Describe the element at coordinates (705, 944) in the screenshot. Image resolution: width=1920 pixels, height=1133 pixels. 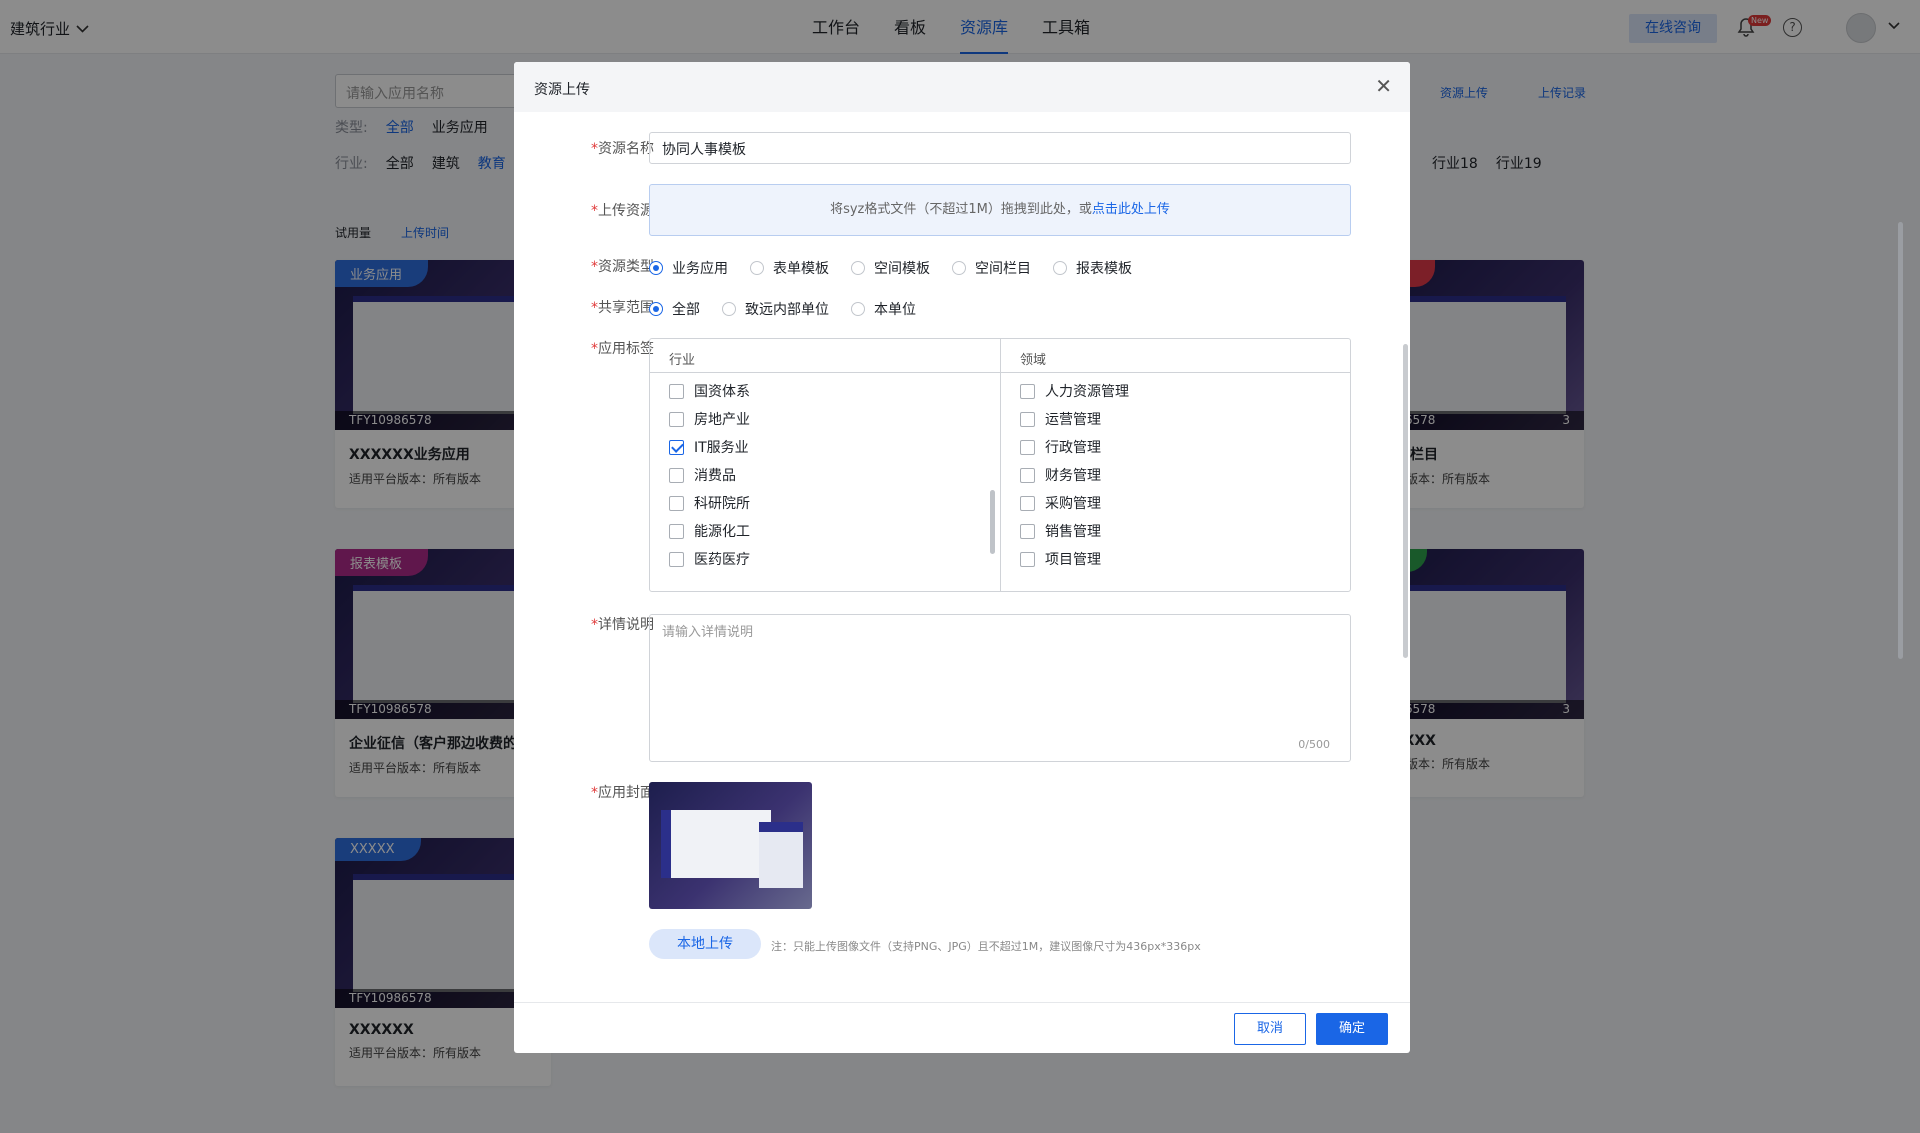
I see `local-upload-button: 本地上传` at that location.